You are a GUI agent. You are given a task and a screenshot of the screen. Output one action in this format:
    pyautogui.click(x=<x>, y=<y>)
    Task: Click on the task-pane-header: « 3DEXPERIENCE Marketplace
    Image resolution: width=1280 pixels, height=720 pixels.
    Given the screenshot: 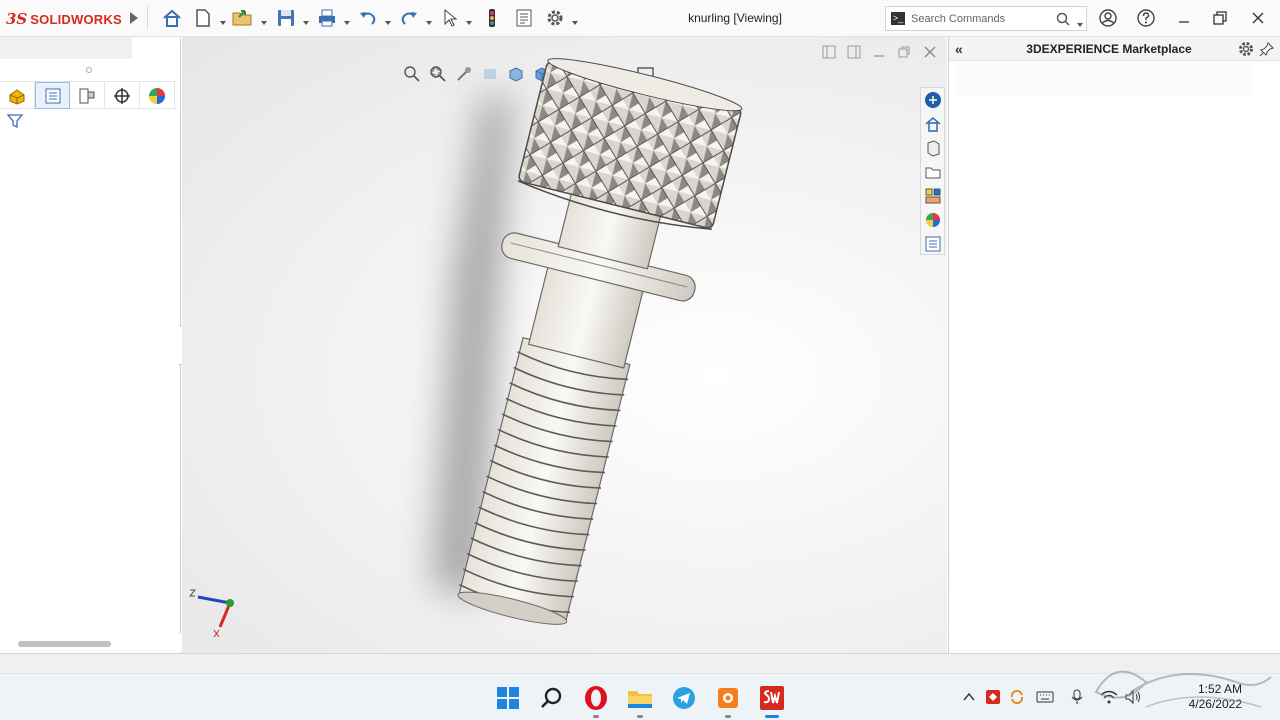 What is the action you would take?
    pyautogui.click(x=1114, y=49)
    